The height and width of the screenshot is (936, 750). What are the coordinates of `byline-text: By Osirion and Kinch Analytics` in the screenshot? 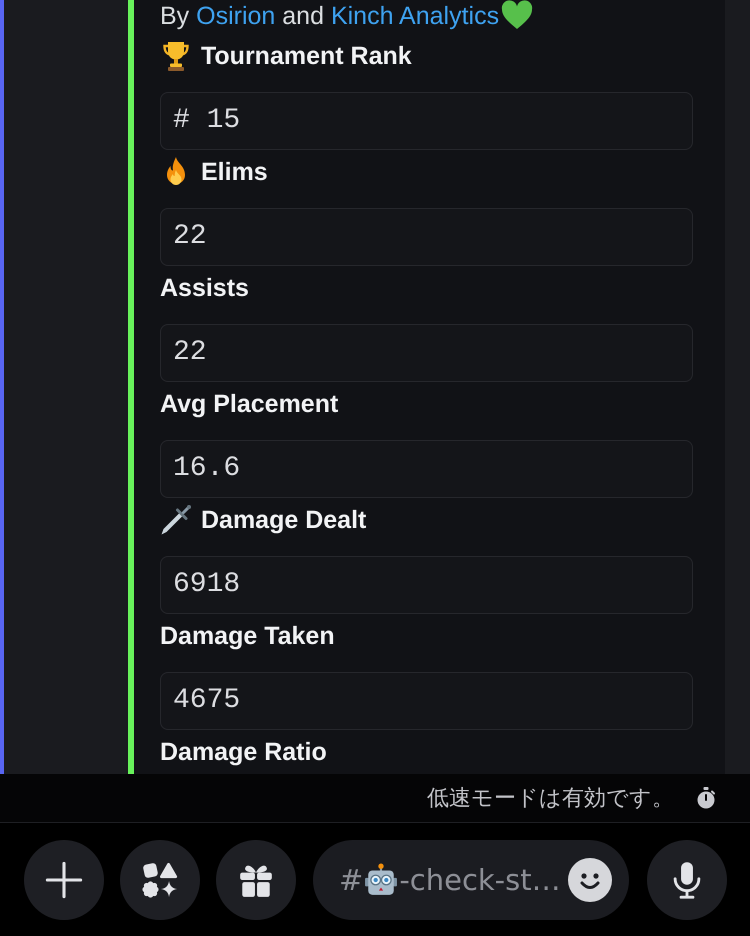 It's located at (426, 17).